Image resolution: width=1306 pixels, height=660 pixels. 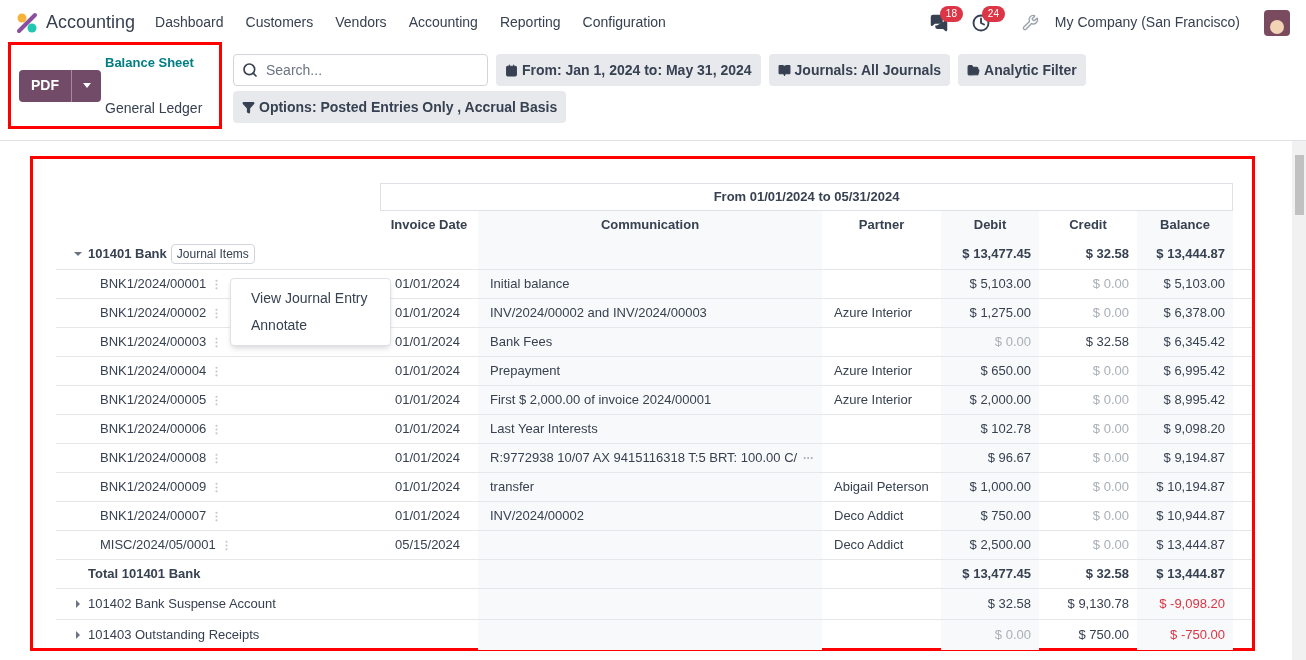 I want to click on pdf-button: PDF, so click(x=45, y=85).